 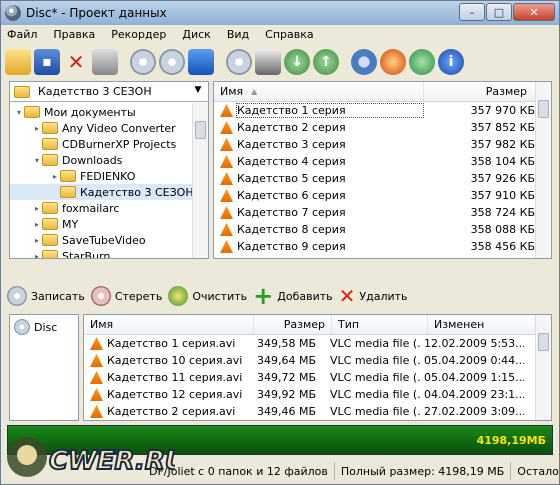 What do you see at coordinates (382, 212) in the screenshot?
I see `list-item: Кадетство 7 серия 358 724 КБ` at bounding box center [382, 212].